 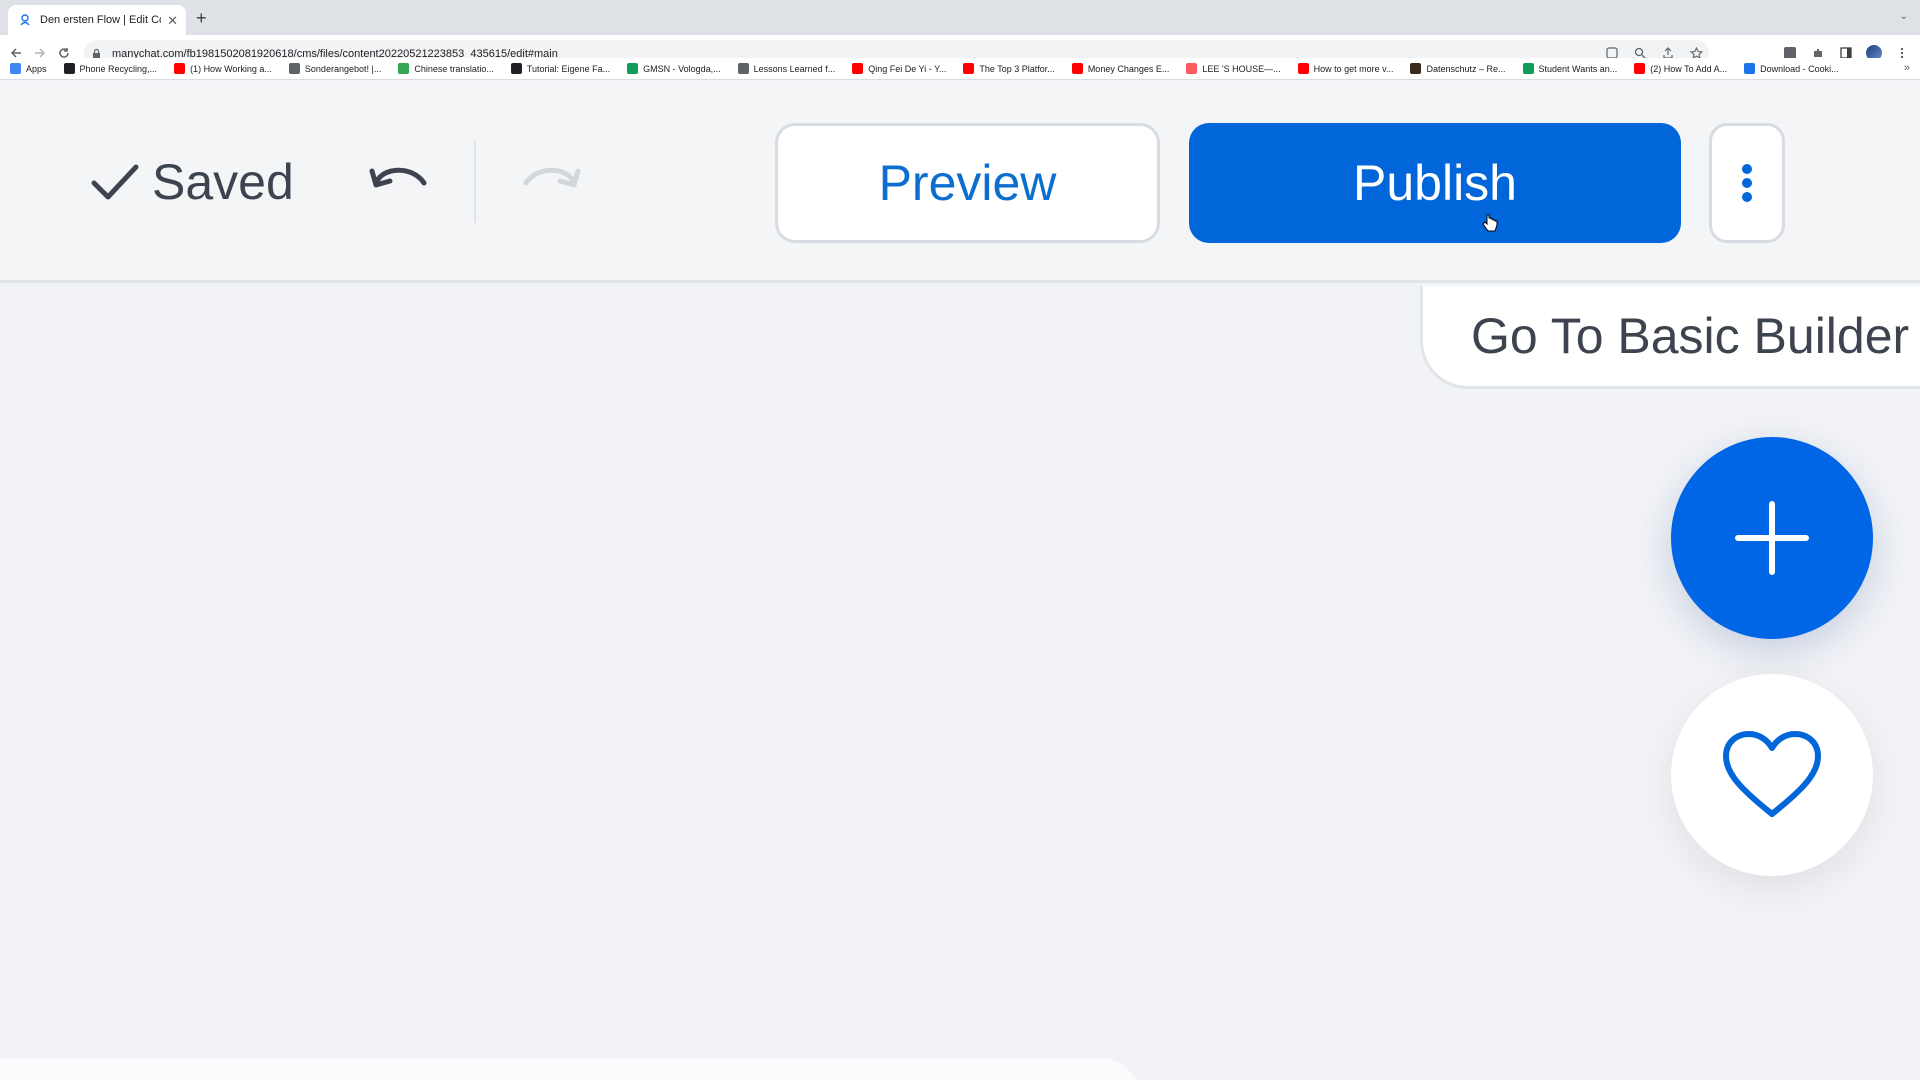 I want to click on browser-tab-strip: Den ersten Flow | Edit Content ✕ + ⌄, so click(x=960, y=17).